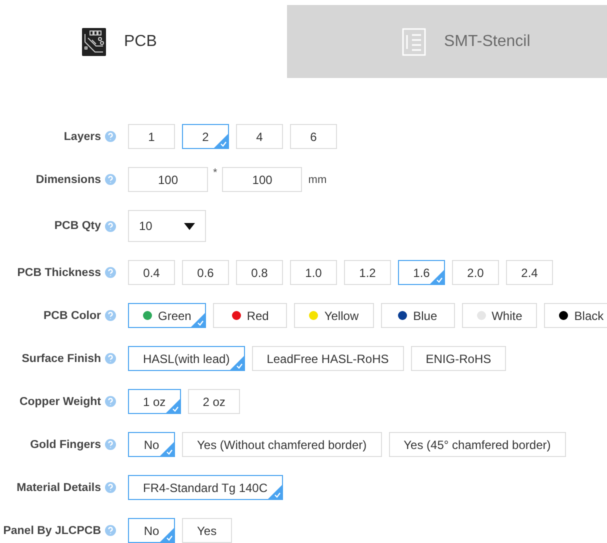 The height and width of the screenshot is (543, 607). What do you see at coordinates (154, 401) in the screenshot?
I see `option-button: 1 oz` at bounding box center [154, 401].